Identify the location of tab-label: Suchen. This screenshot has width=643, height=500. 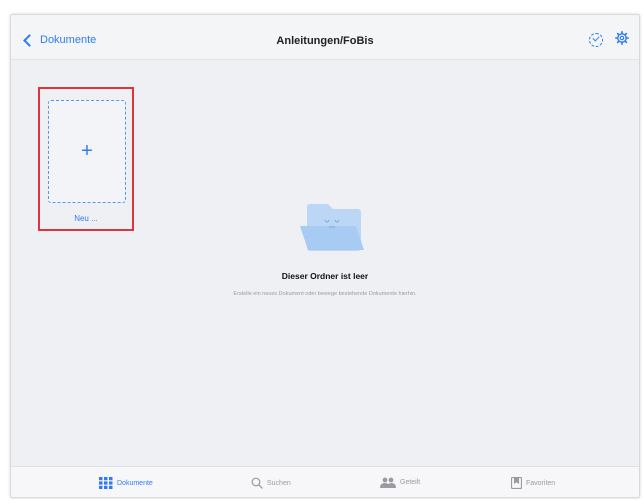
(279, 483).